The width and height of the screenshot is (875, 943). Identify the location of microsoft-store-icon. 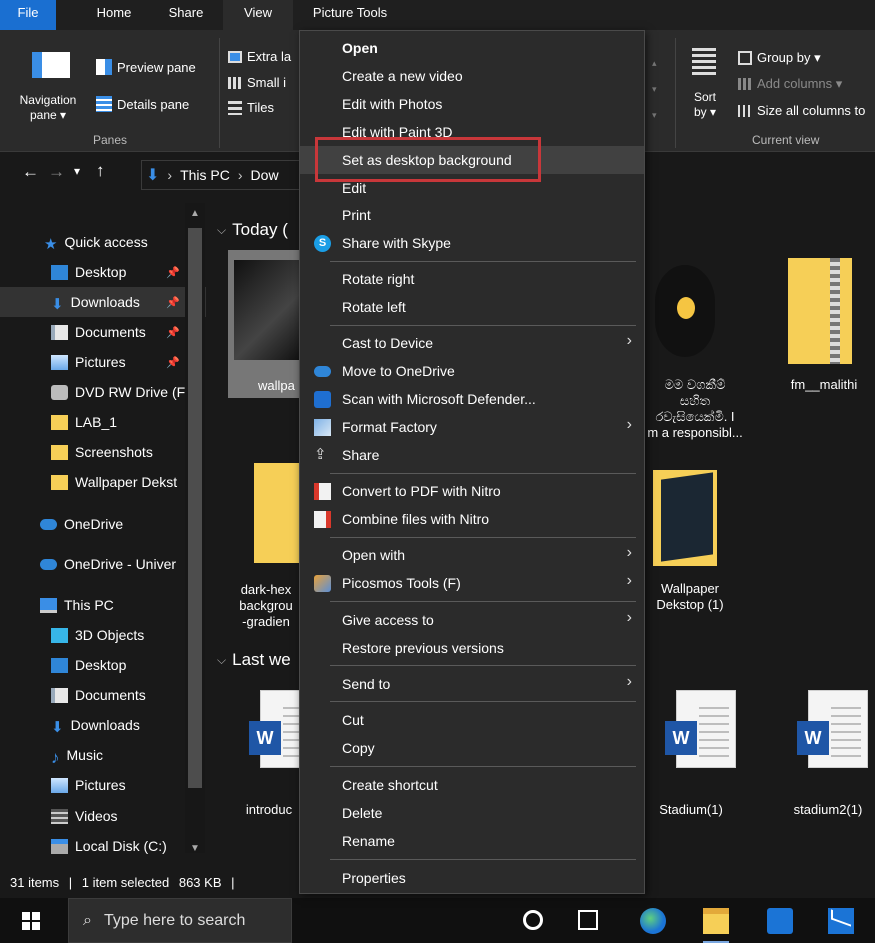
(780, 921).